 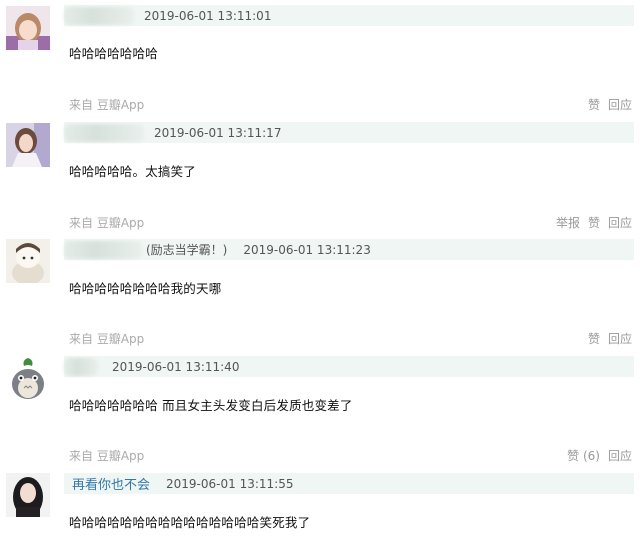 I want to click on comment-meta: 2019-06-01 13:11:17, so click(x=349, y=132).